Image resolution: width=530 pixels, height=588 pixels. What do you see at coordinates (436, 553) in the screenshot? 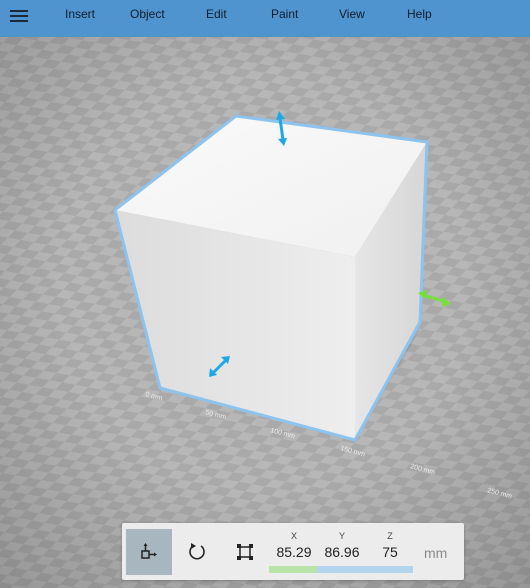
I see `unit-label: mm` at bounding box center [436, 553].